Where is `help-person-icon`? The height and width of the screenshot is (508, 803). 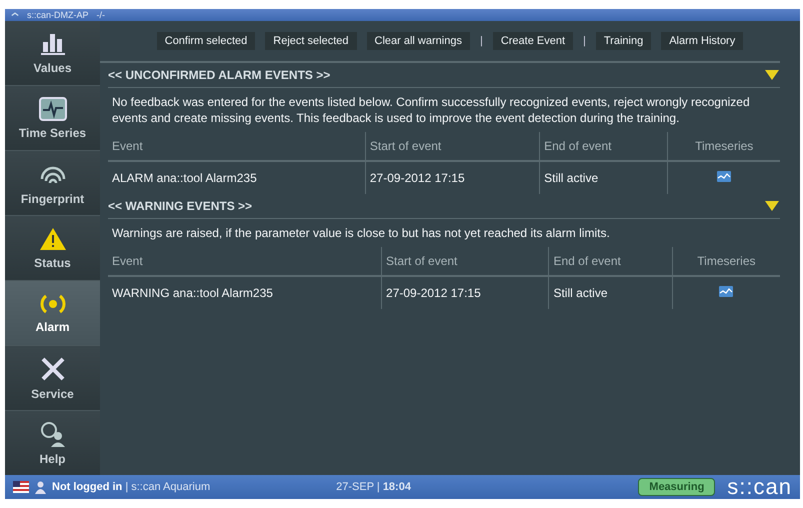
help-person-icon is located at coordinates (53, 433).